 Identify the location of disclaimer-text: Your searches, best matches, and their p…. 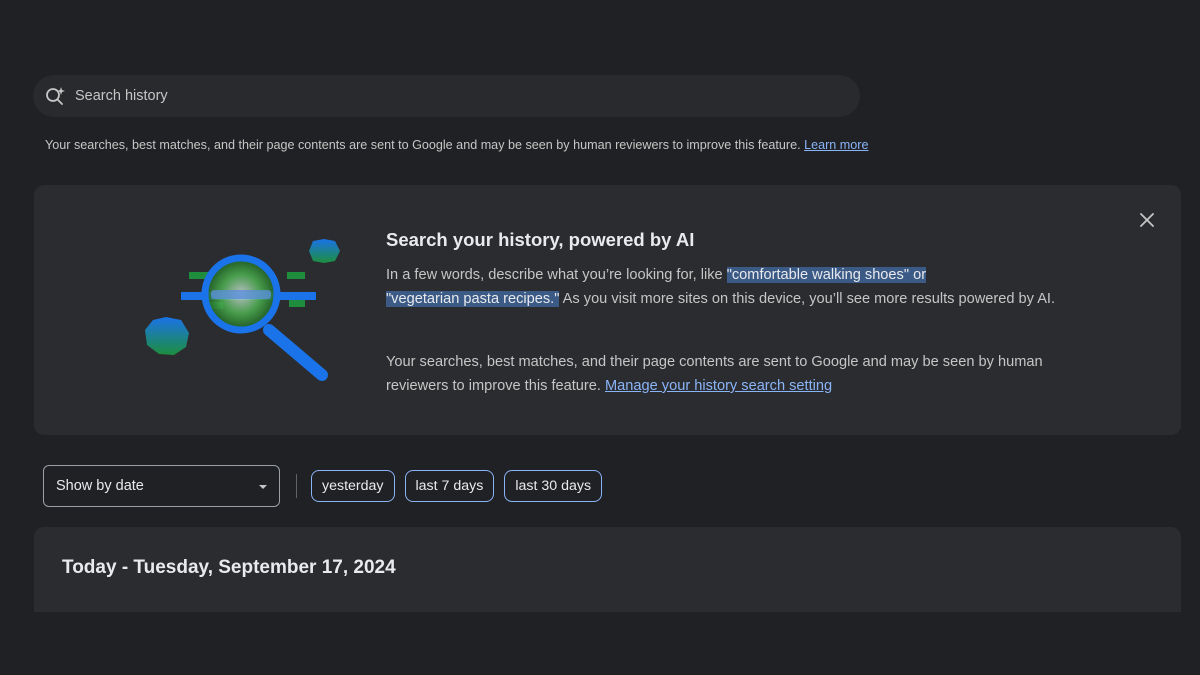
(425, 145).